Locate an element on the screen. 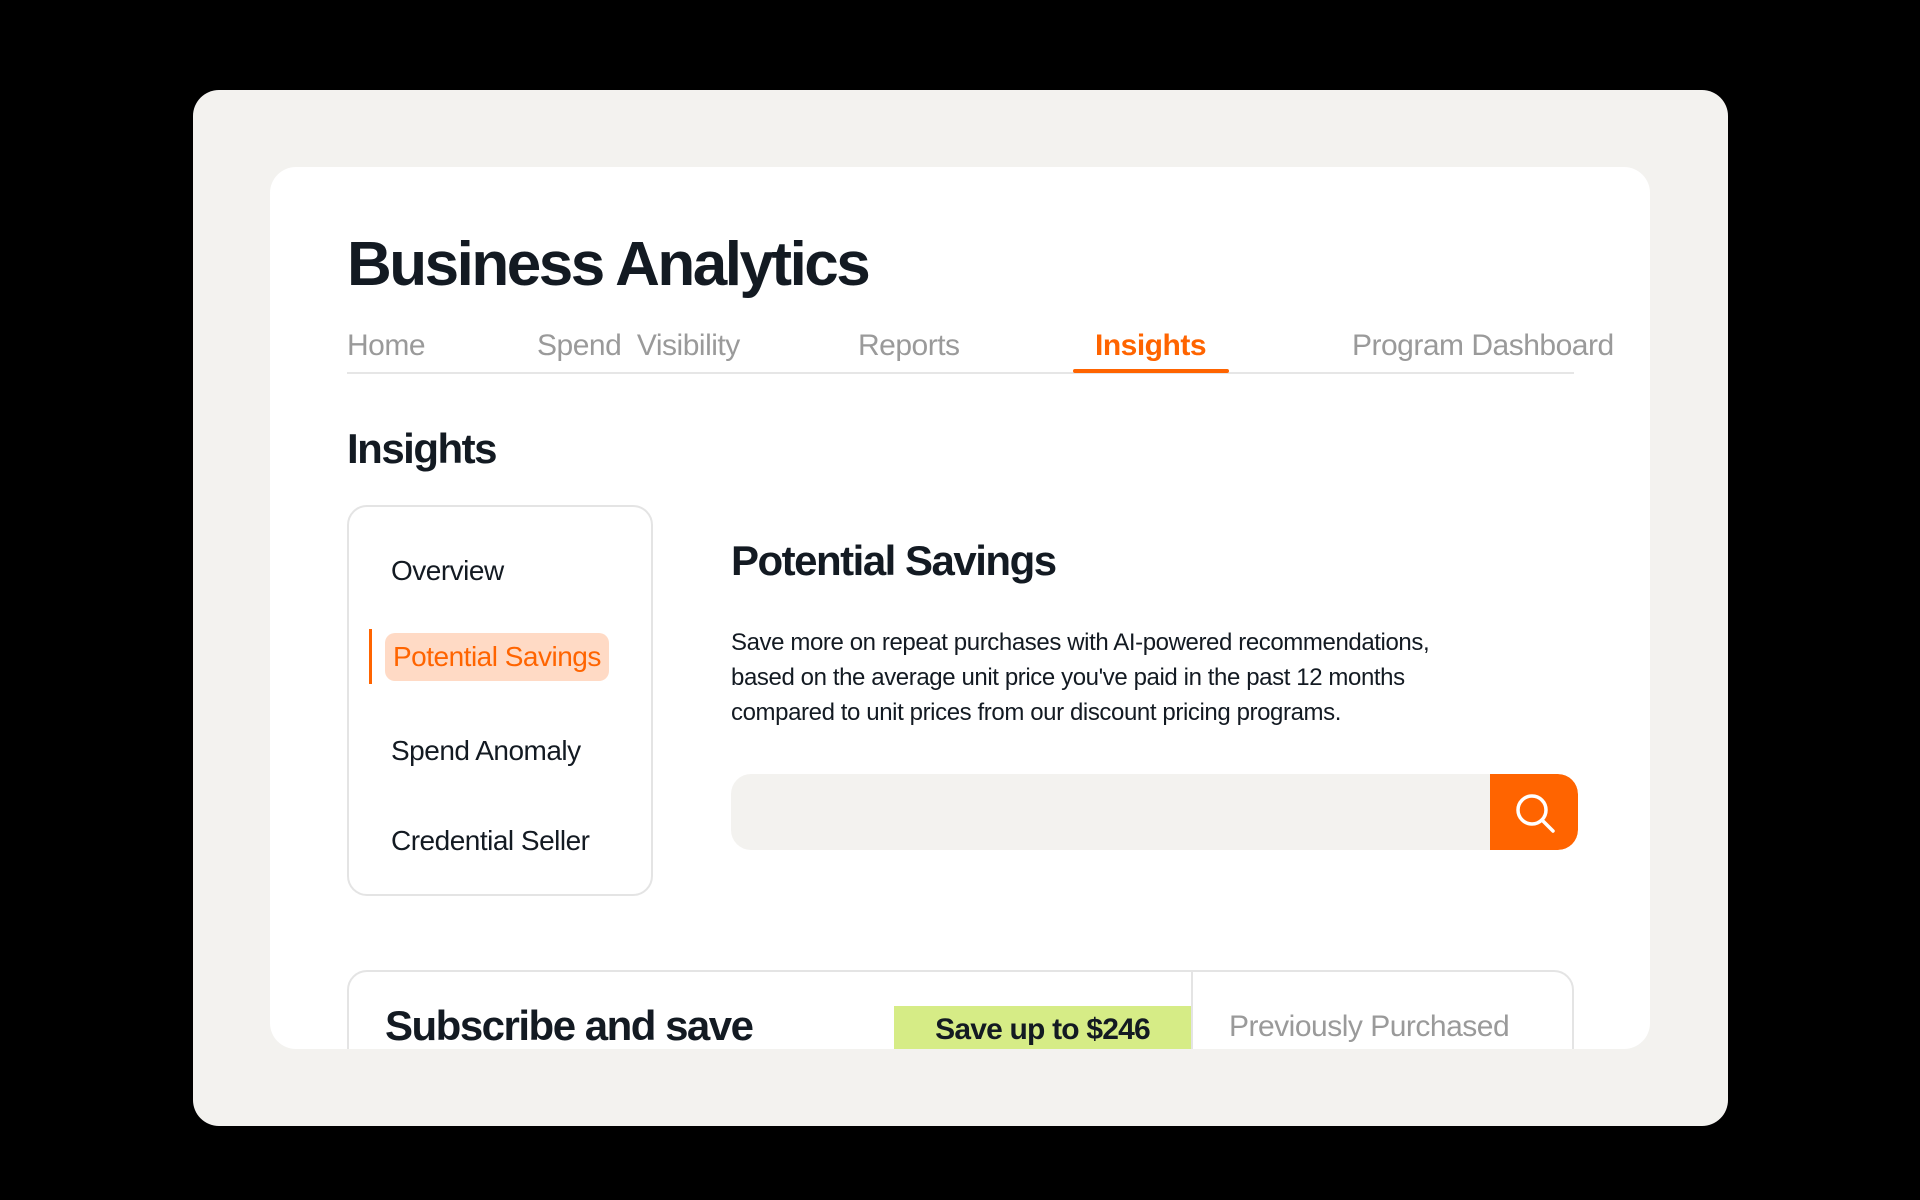 The image size is (1920, 1200). search-button is located at coordinates (1534, 812).